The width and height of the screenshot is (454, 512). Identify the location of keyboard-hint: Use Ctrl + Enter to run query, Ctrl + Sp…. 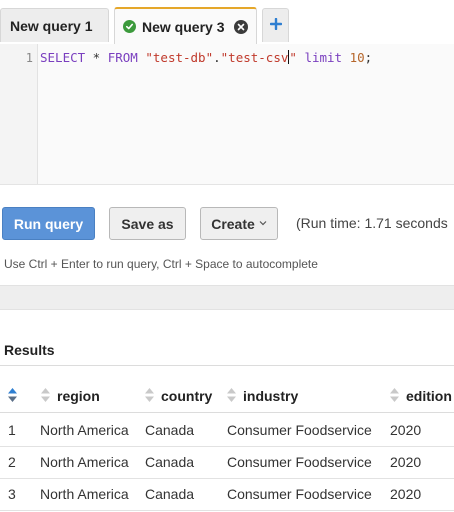
(161, 264).